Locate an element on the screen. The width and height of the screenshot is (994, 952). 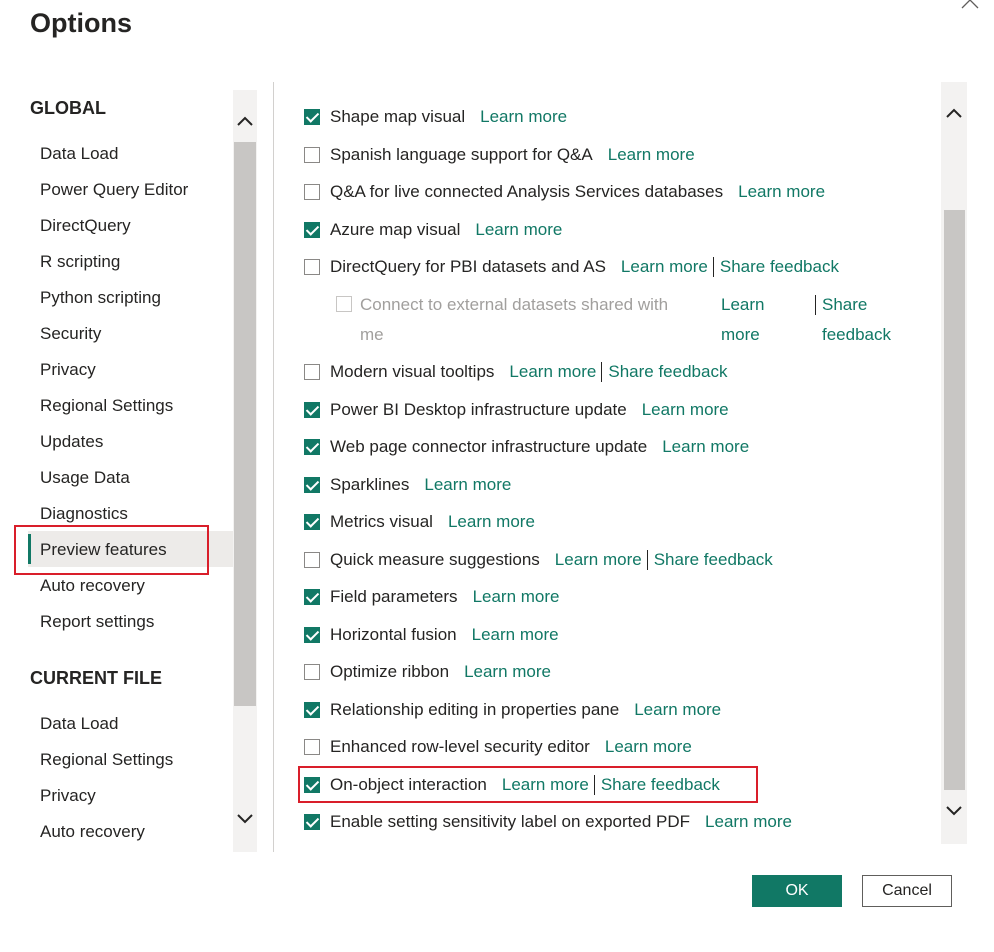
feature-row: Optimize ribbon Learn more is located at coordinates (427, 672).